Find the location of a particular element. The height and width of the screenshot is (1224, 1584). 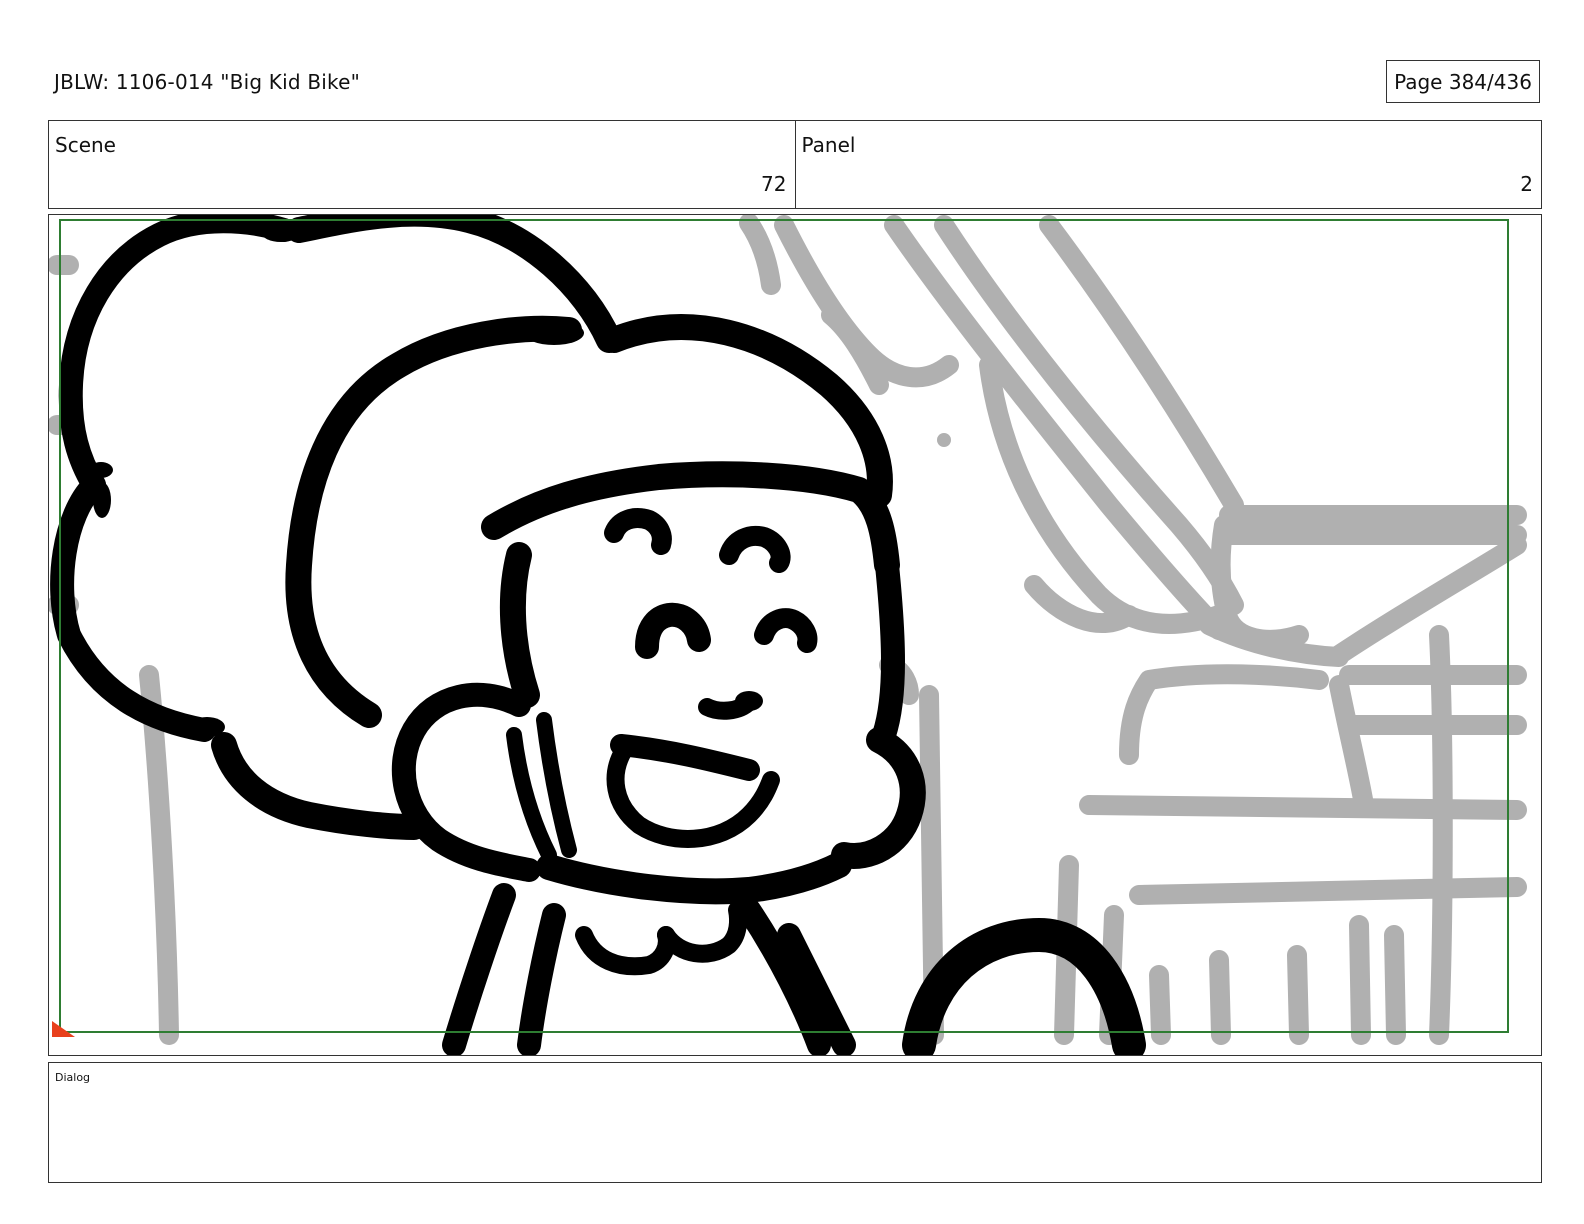

panel-cell: Panel 2 is located at coordinates (1168, 164).